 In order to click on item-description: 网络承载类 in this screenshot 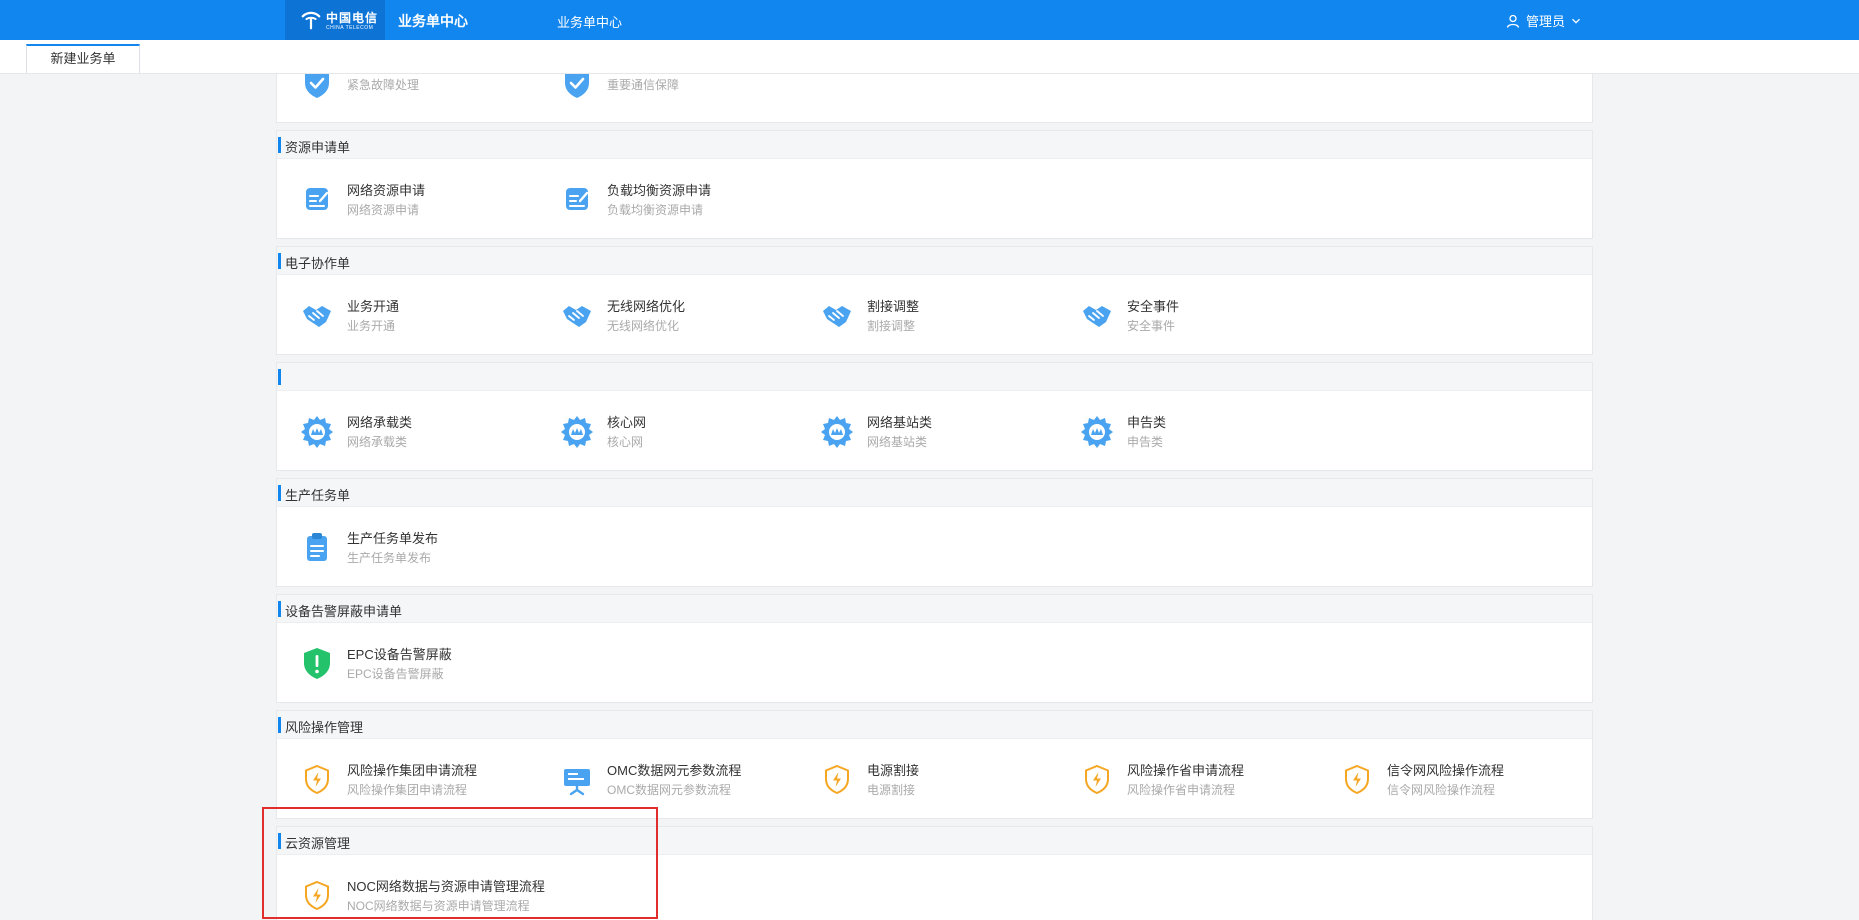, I will do `click(377, 442)`.